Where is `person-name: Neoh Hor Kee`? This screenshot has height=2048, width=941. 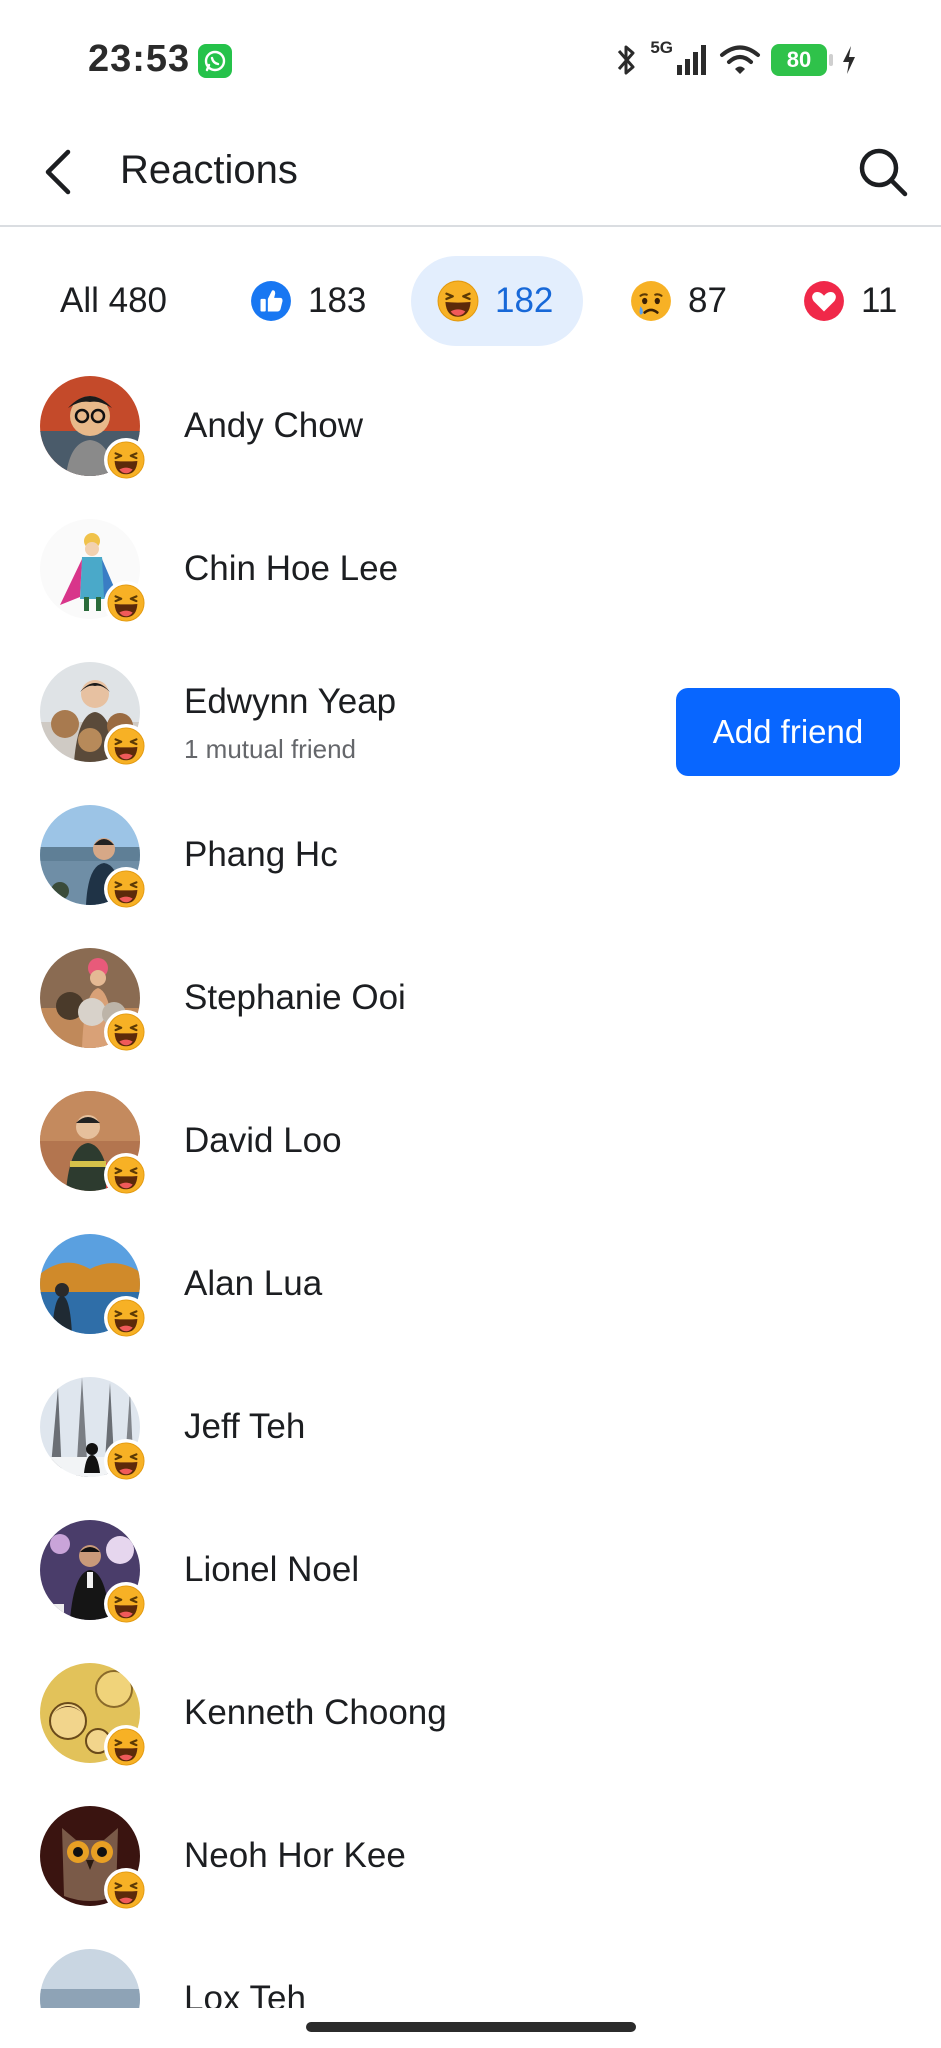 person-name: Neoh Hor Kee is located at coordinates (295, 1855).